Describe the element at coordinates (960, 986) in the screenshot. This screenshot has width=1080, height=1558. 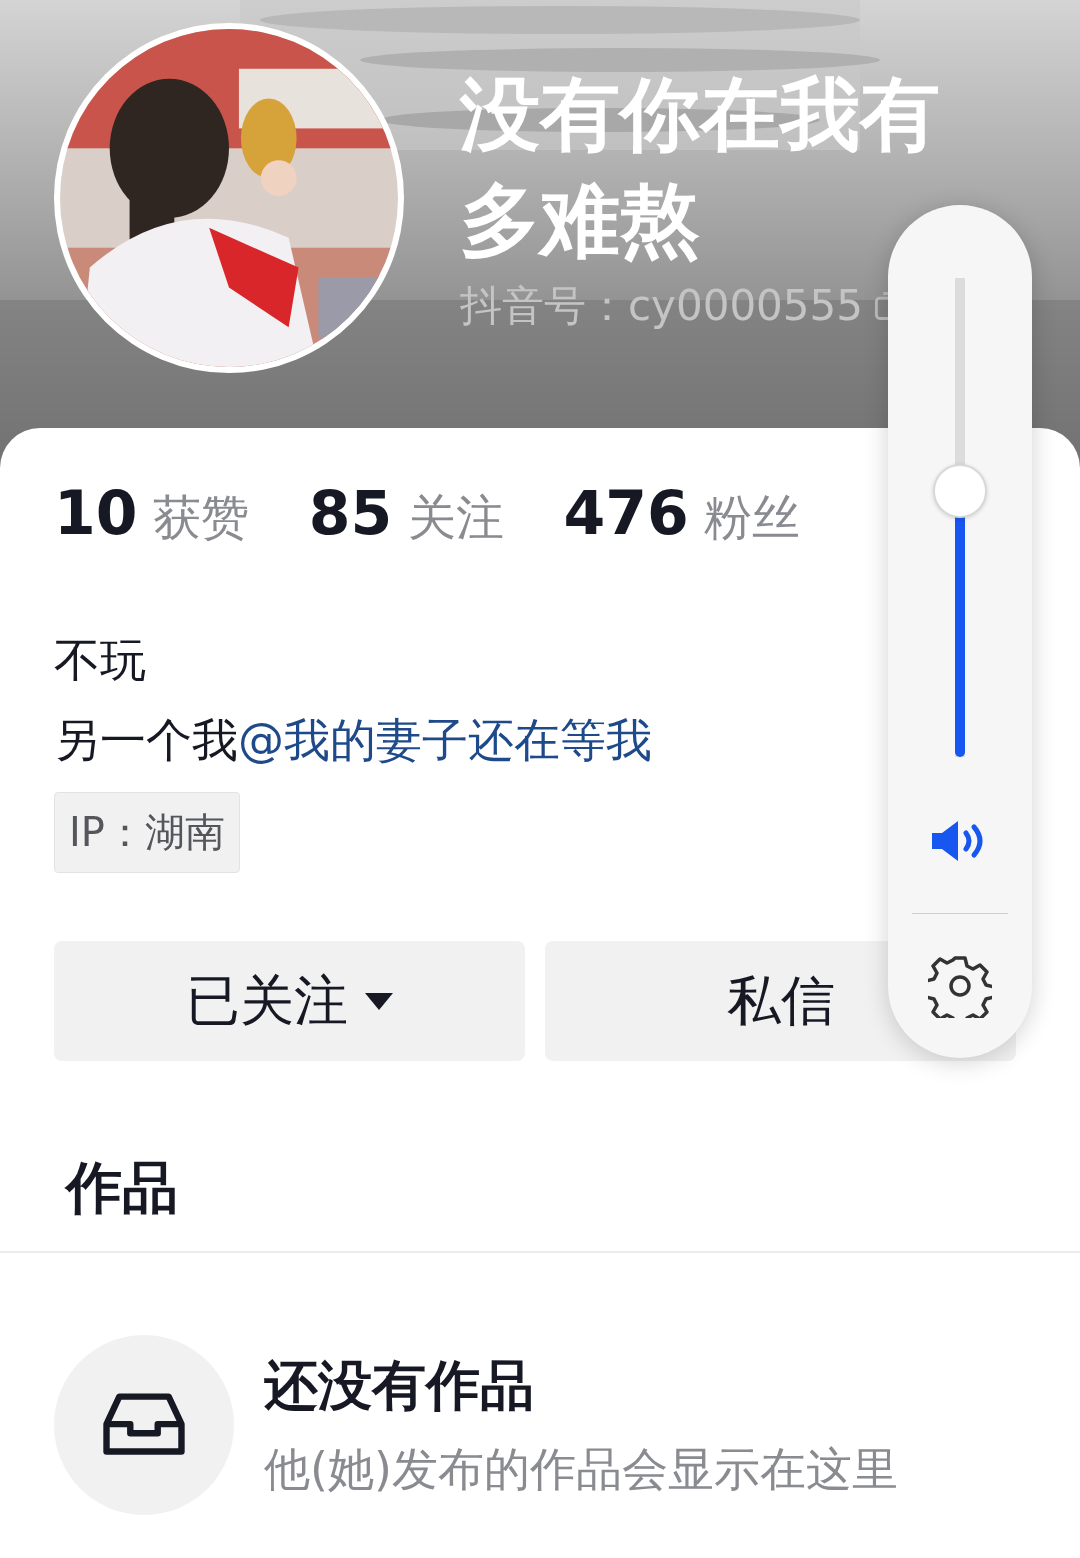
I see `settings-icon` at that location.